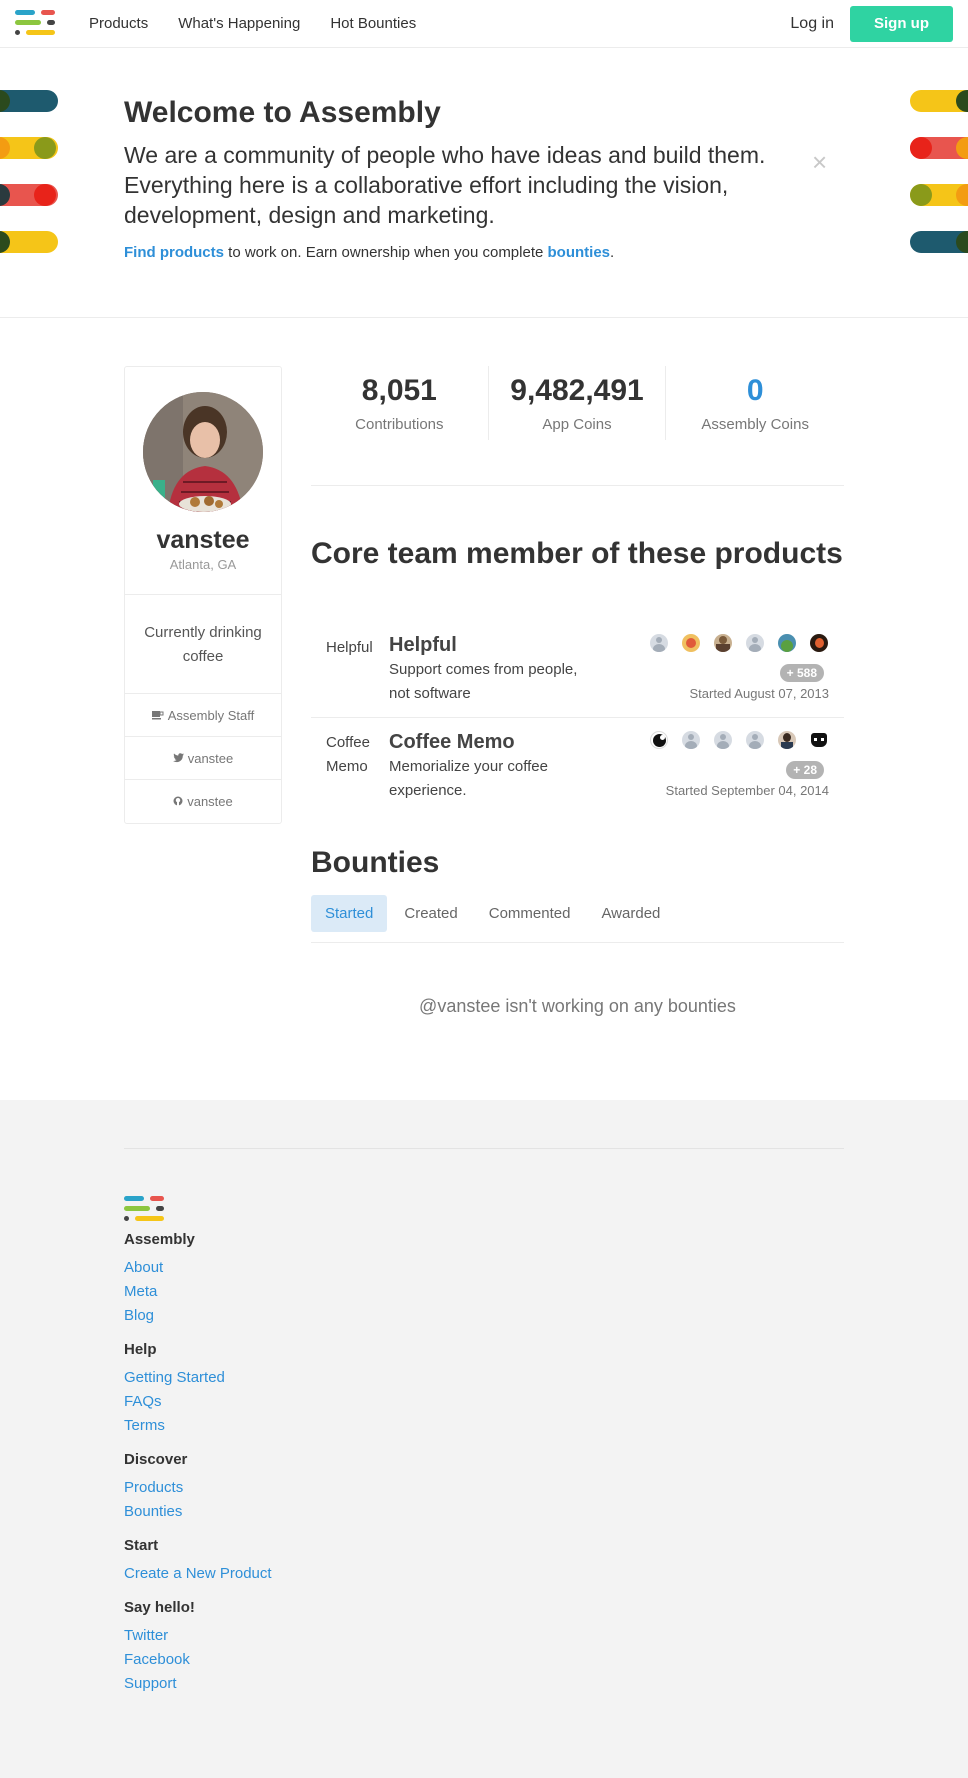 The height and width of the screenshot is (1778, 968). Describe the element at coordinates (198, 1378) in the screenshot. I see `footer-getting-started-link: Getting Started` at that location.